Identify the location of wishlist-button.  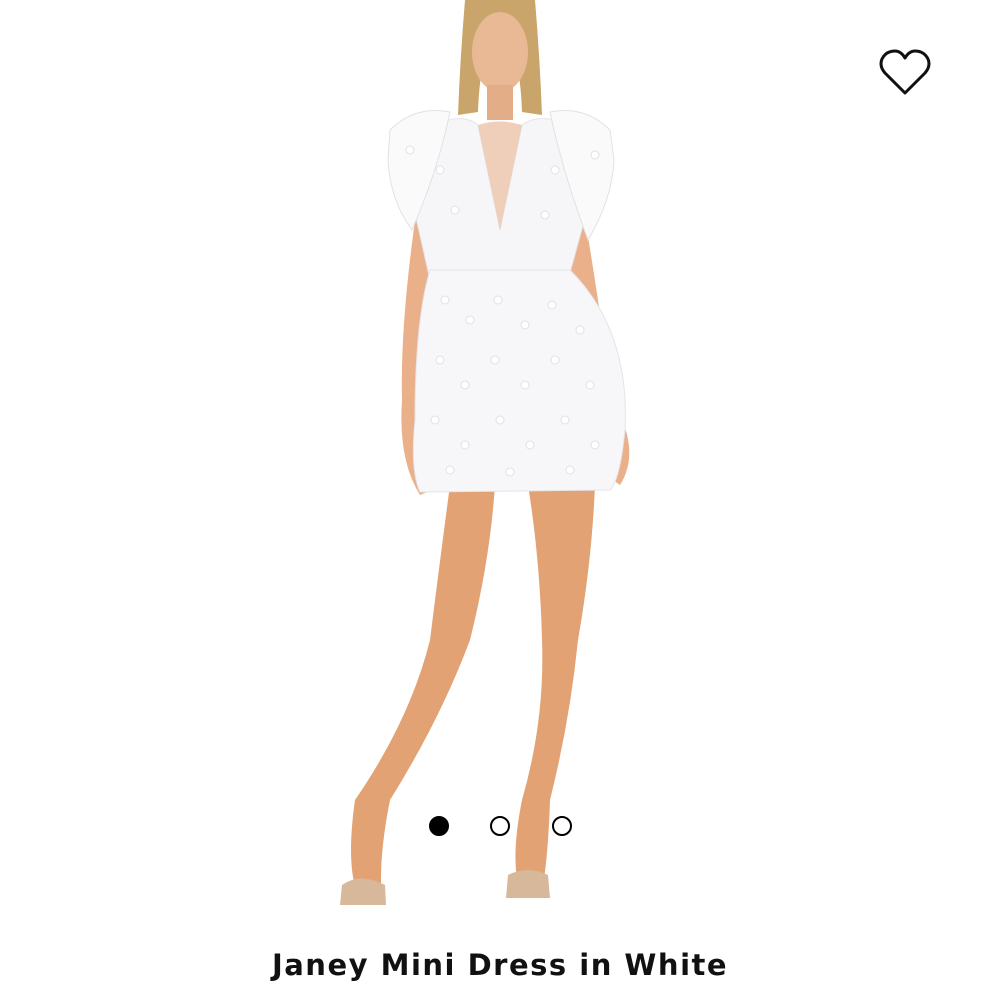
(905, 73).